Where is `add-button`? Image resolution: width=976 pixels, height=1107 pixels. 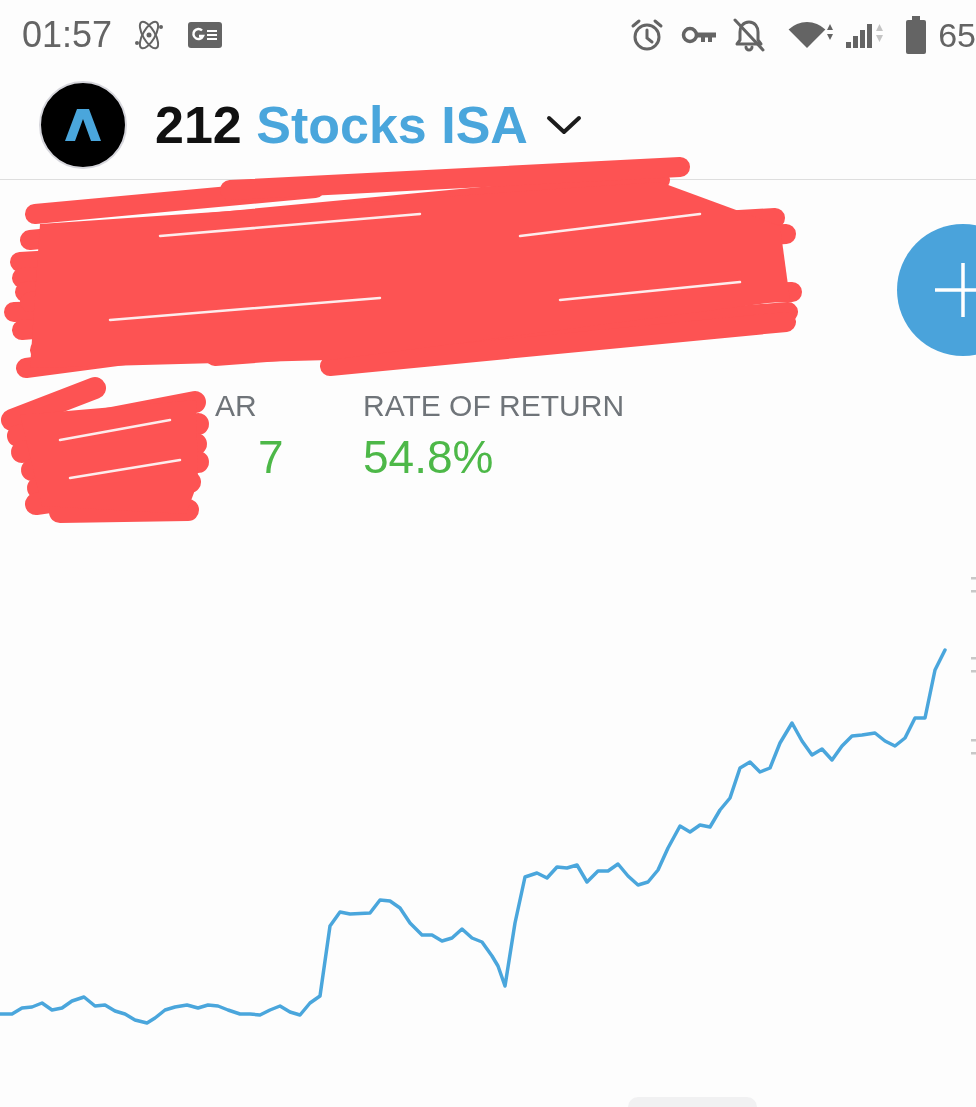 add-button is located at coordinates (936, 290).